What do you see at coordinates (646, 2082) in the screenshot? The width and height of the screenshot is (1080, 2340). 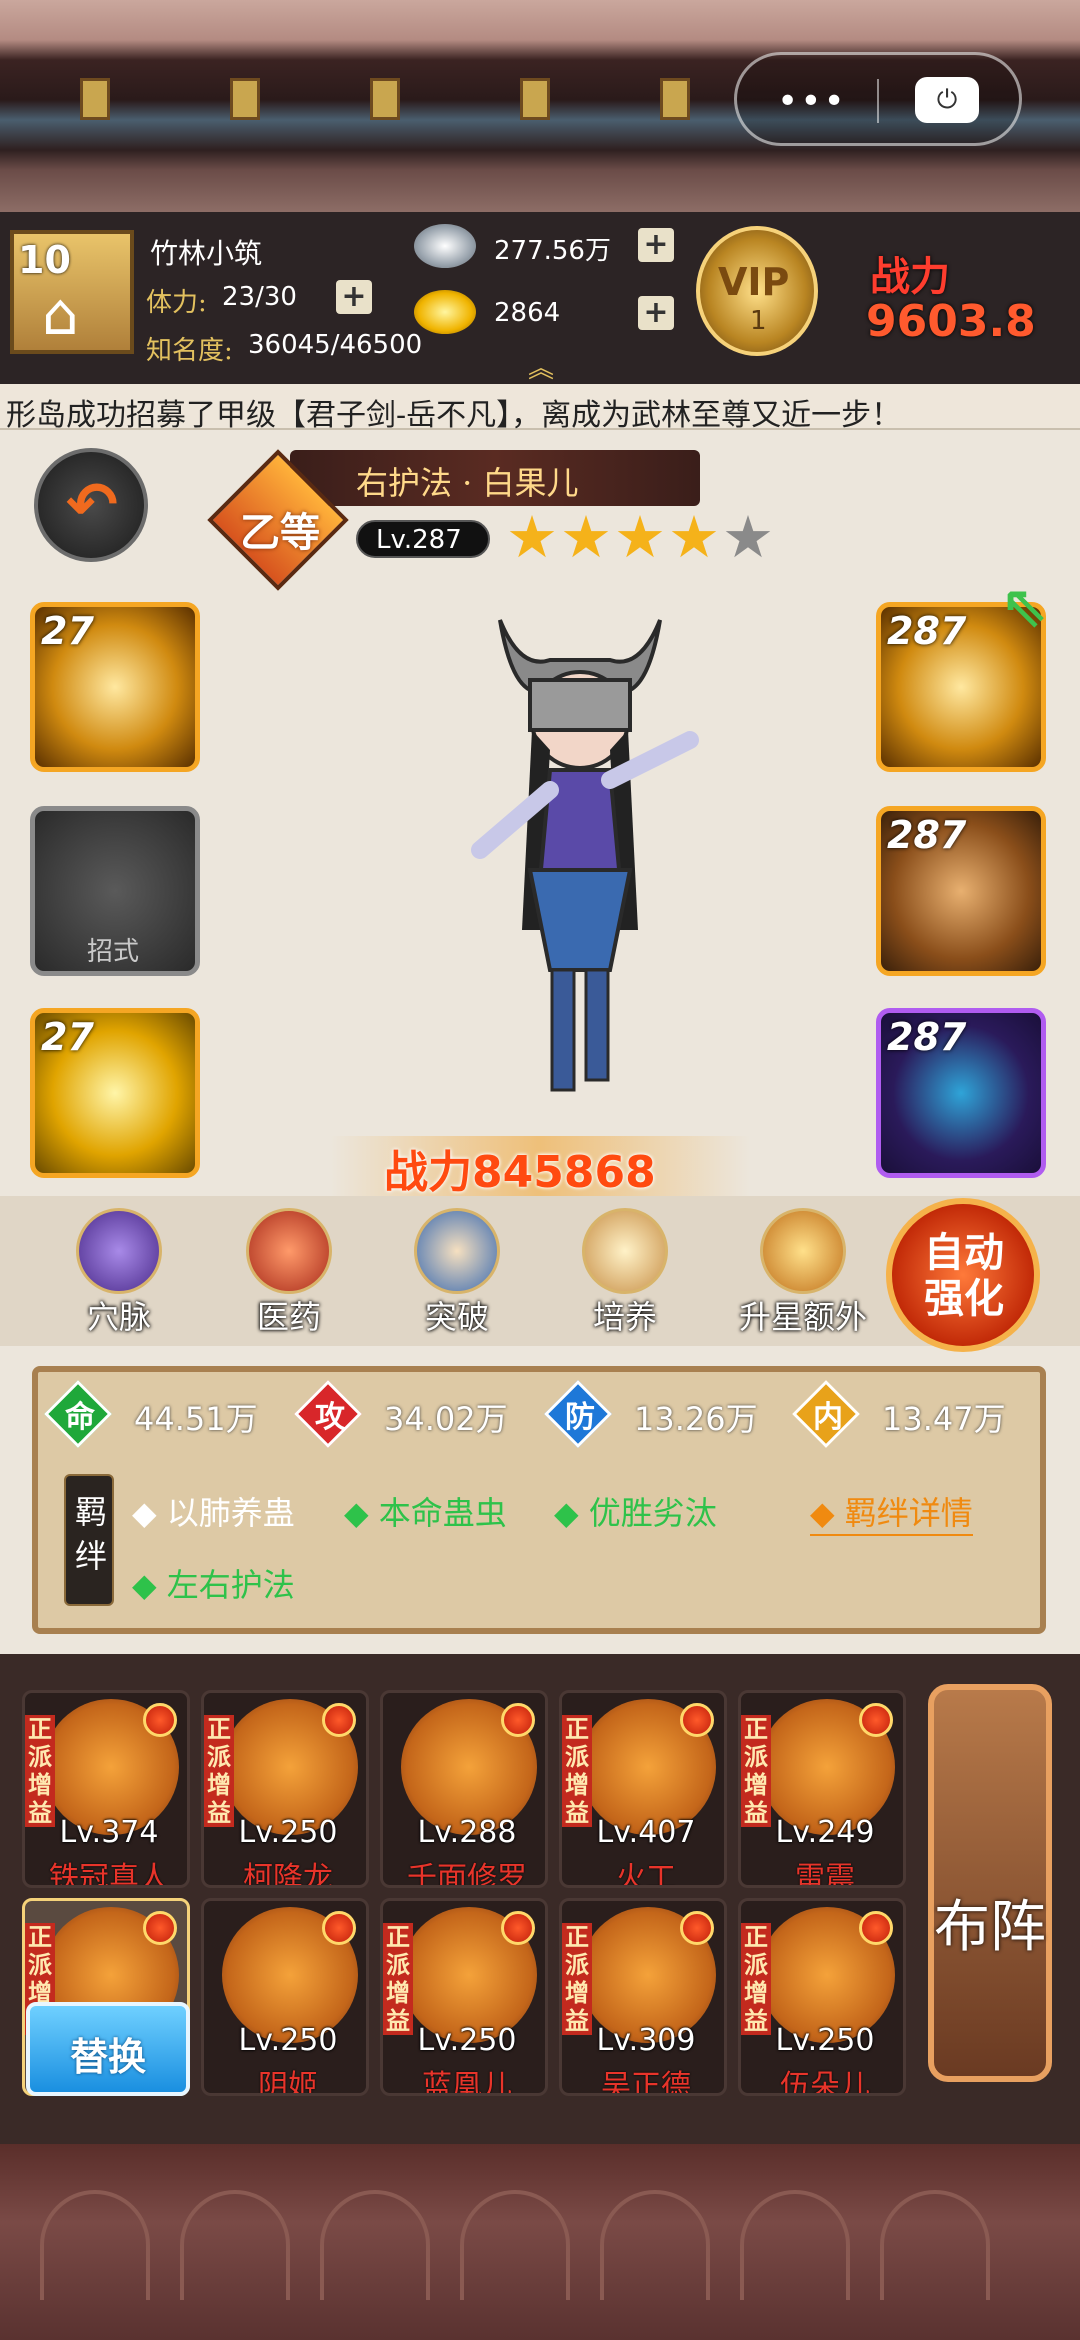 I see `roster-name: 吴正德` at bounding box center [646, 2082].